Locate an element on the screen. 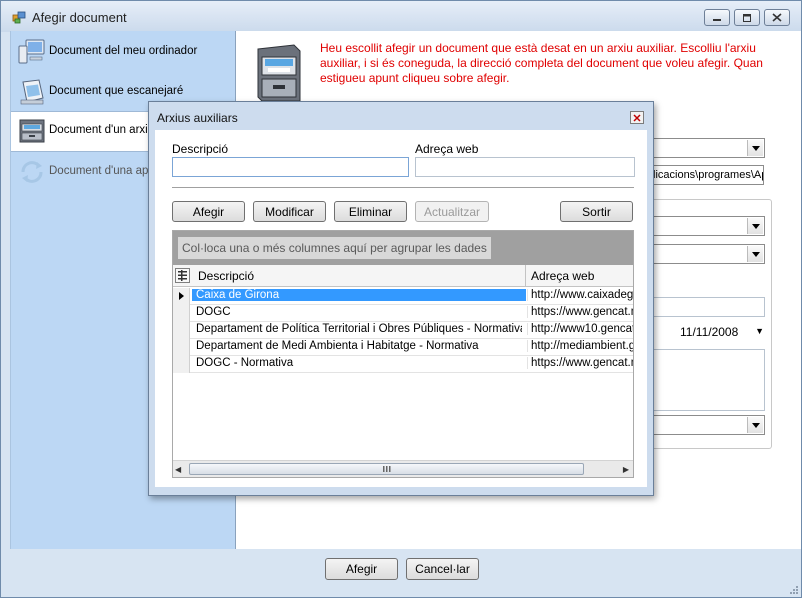 This screenshot has height=598, width=802. nav-item-label: Document del meu ordinador is located at coordinates (123, 51).